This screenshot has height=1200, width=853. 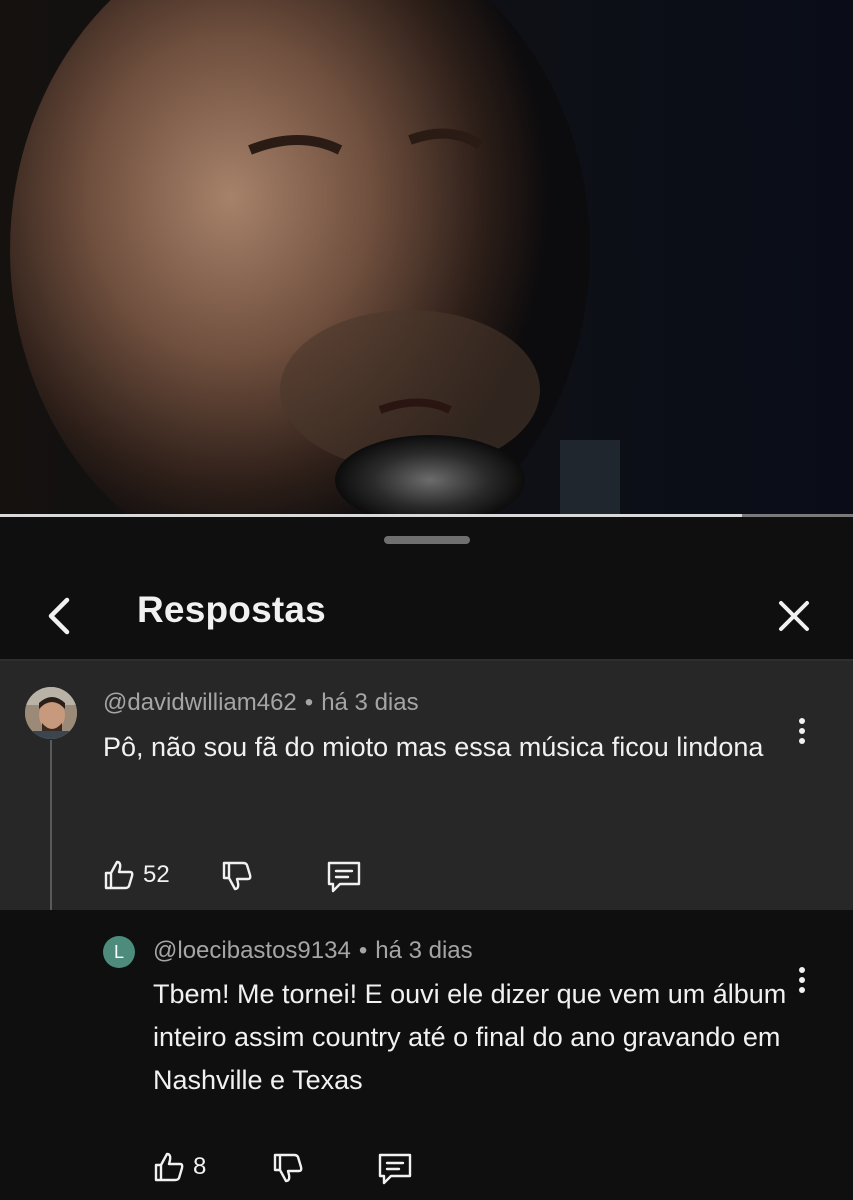 I want to click on more-vertical-icon, so click(x=802, y=731).